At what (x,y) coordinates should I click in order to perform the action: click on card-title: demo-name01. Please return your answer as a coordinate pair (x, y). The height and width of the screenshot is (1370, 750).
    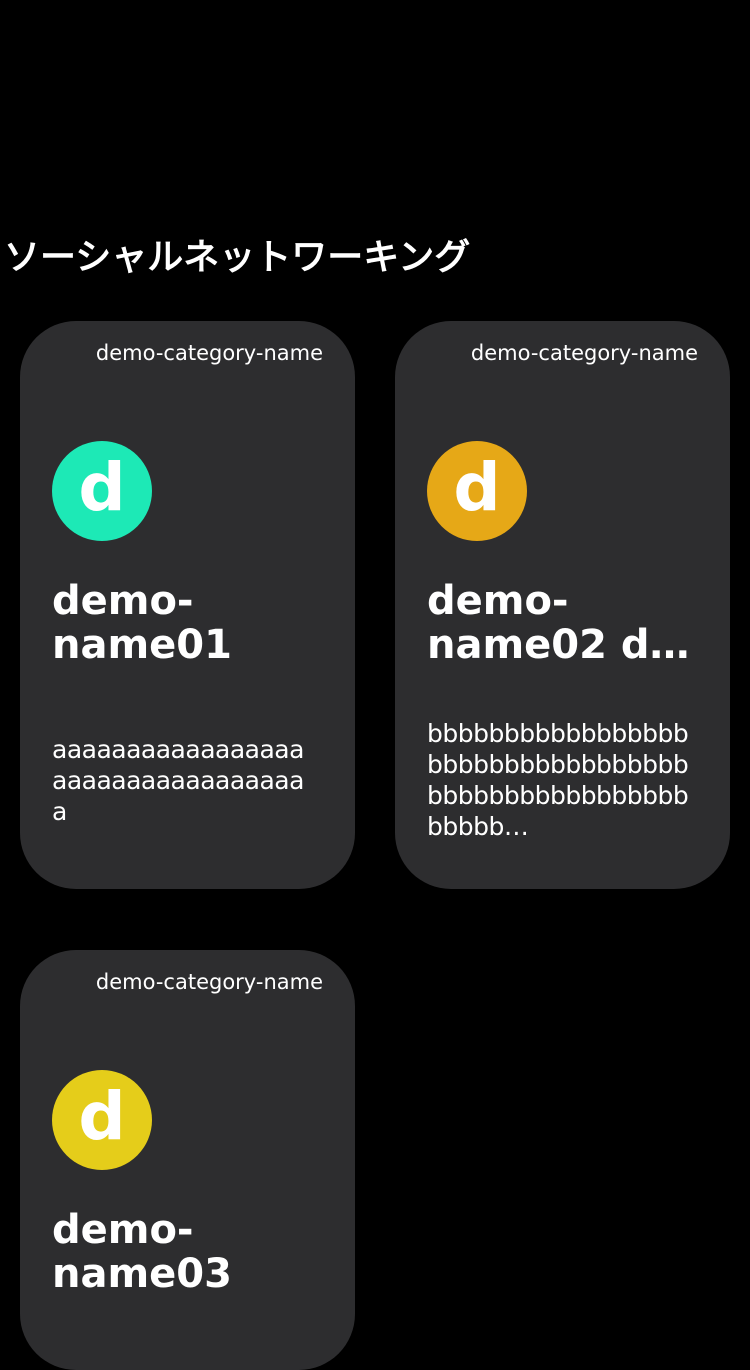
    Looking at the image, I should click on (142, 623).